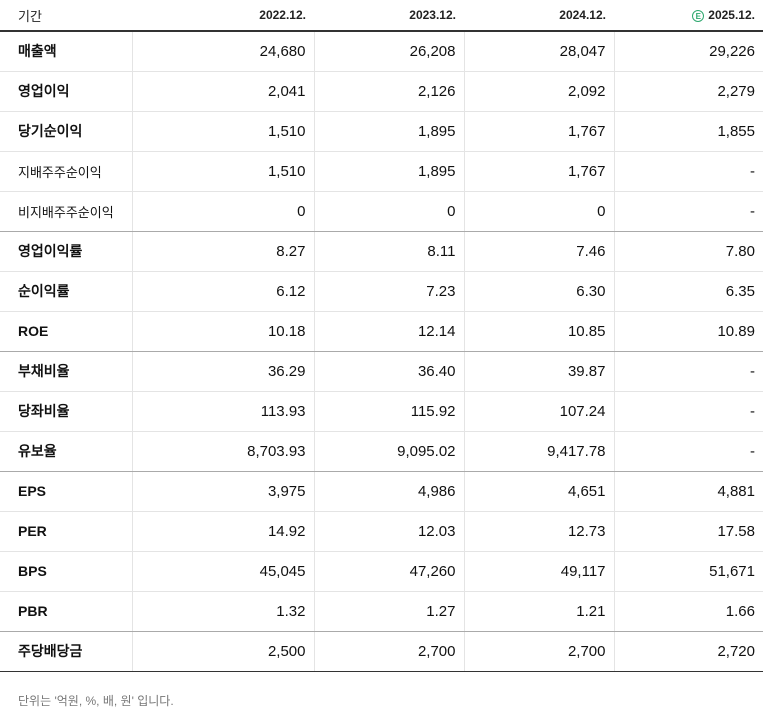 This screenshot has width=763, height=716. What do you see at coordinates (538, 91) in the screenshot?
I see `cell-value: 2,092` at bounding box center [538, 91].